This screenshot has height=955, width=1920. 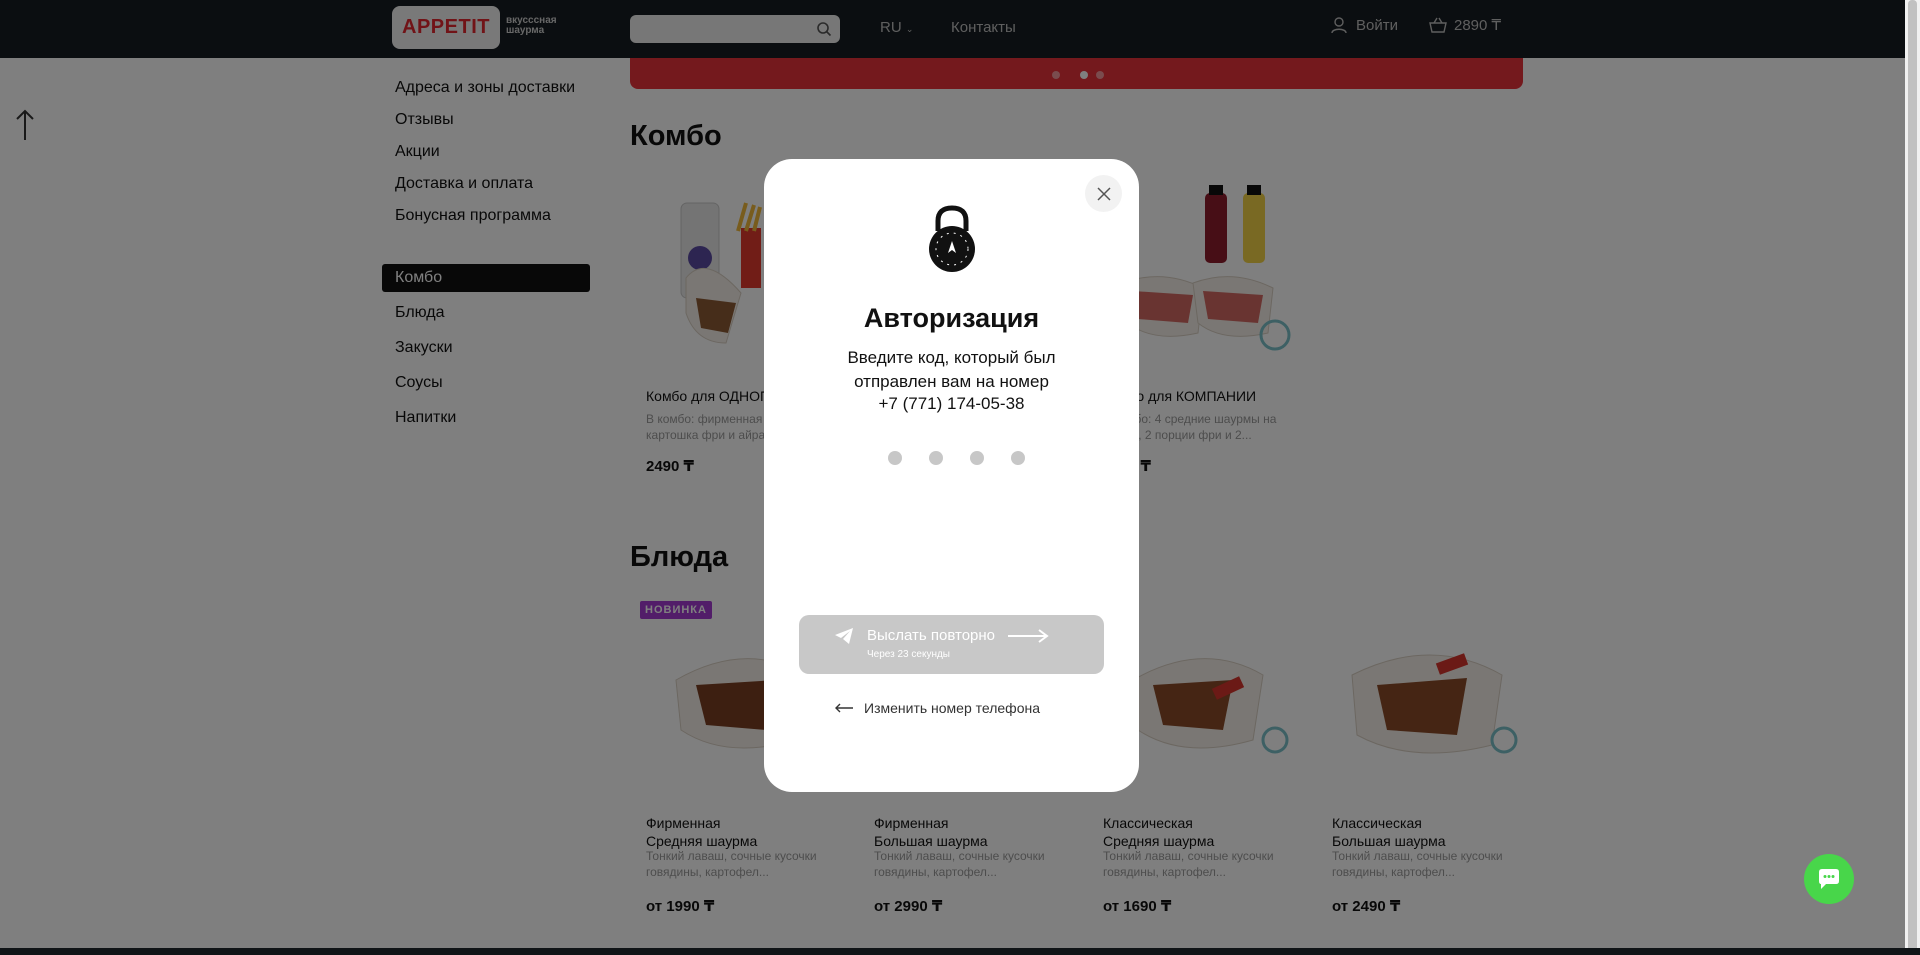 I want to click on modal-title: Авторизация, so click(x=951, y=318).